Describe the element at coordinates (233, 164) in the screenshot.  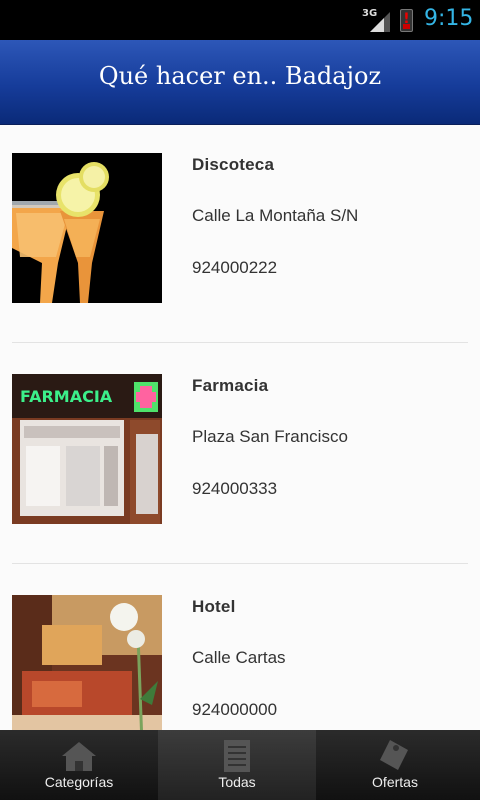
I see `place-name: Discoteca` at that location.